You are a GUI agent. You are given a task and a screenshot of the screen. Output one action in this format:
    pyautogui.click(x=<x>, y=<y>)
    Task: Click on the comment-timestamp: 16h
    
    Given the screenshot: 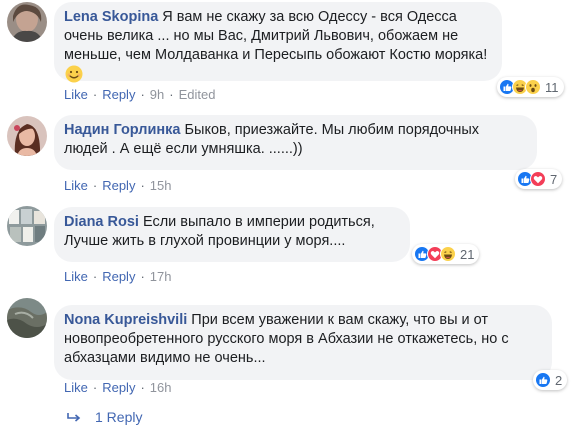 What is the action you would take?
    pyautogui.click(x=161, y=387)
    